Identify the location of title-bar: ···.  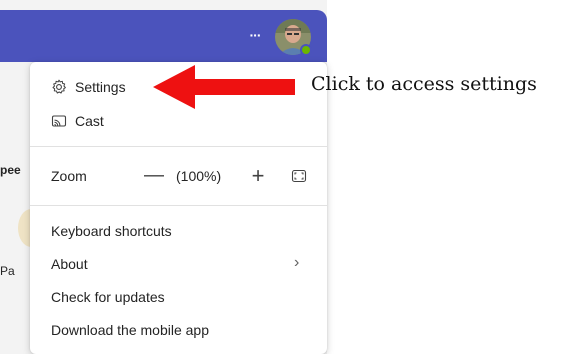
(163, 36).